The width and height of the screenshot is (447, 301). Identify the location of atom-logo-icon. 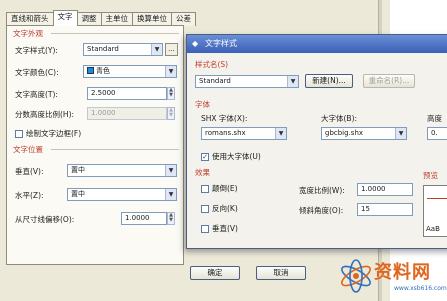
(356, 276).